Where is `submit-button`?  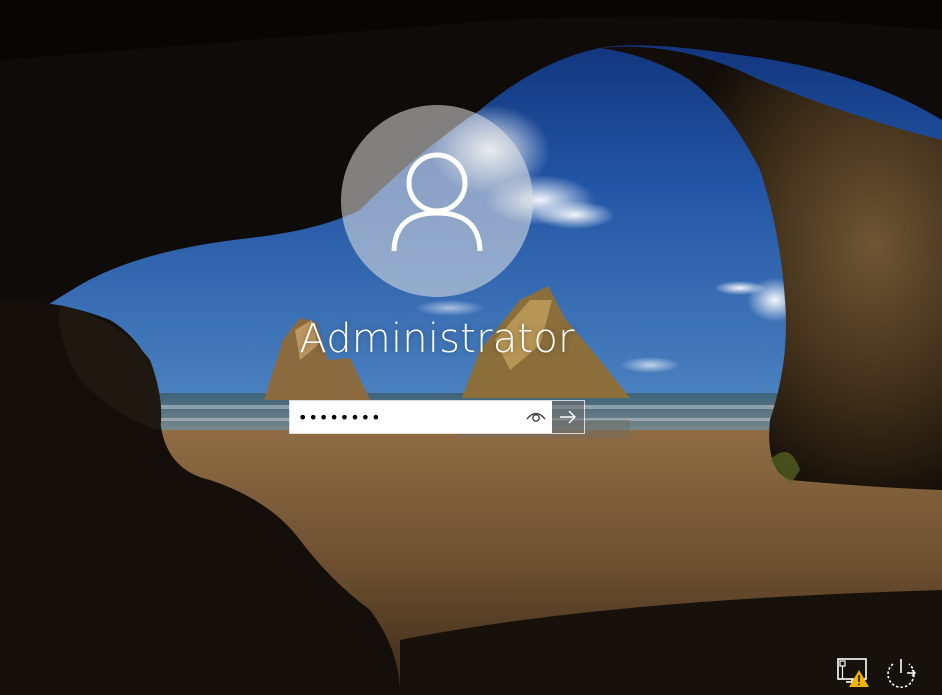 submit-button is located at coordinates (568, 417).